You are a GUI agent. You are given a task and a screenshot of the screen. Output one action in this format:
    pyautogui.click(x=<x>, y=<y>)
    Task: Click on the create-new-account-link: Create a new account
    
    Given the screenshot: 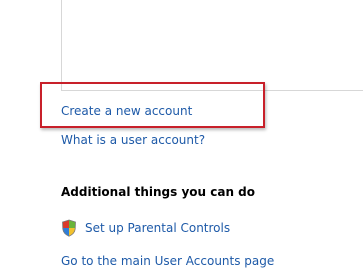 What is the action you would take?
    pyautogui.click(x=126, y=111)
    